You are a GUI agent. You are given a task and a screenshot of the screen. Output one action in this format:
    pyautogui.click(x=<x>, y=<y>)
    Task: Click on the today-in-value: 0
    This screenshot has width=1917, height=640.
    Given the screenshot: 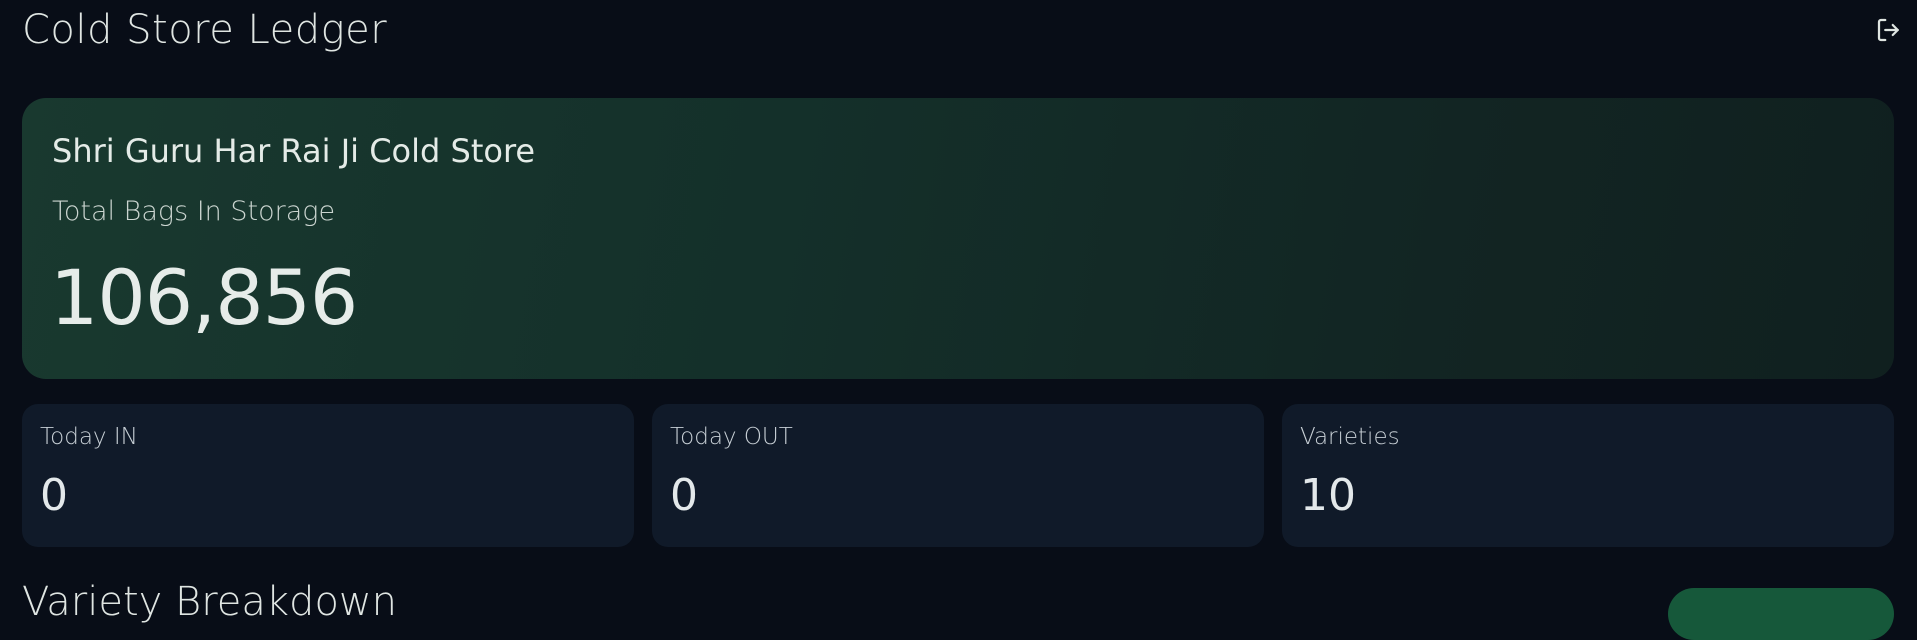 What is the action you would take?
    pyautogui.click(x=54, y=495)
    